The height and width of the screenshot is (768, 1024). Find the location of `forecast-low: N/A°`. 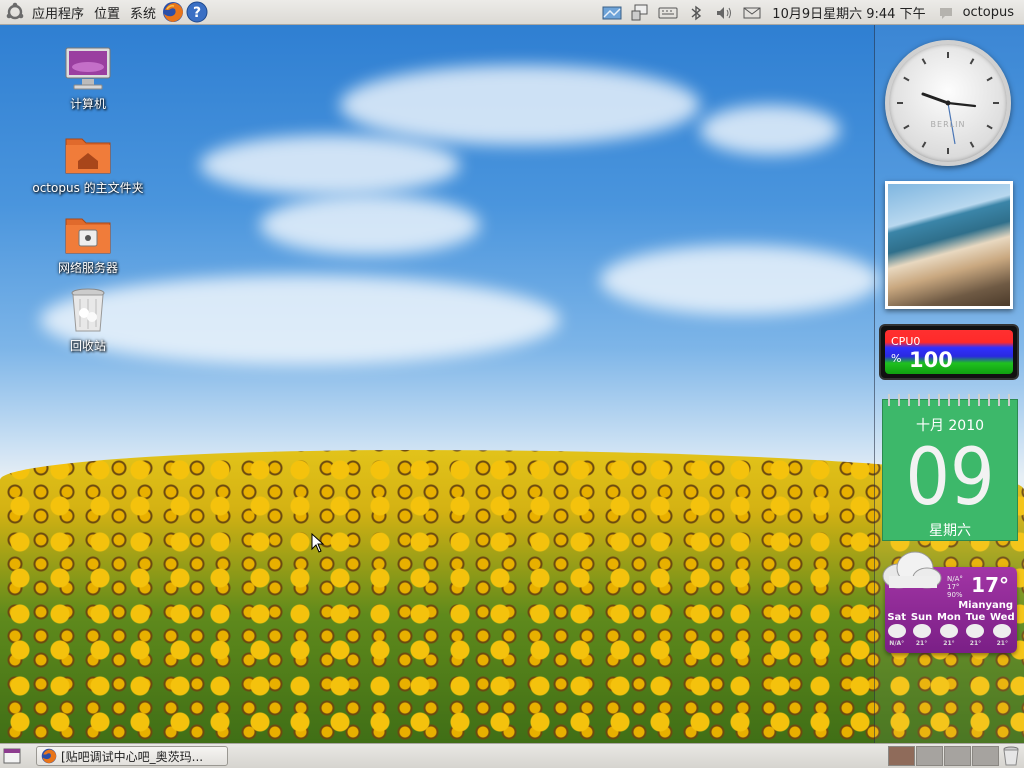

forecast-low: N/A° is located at coordinates (897, 643).